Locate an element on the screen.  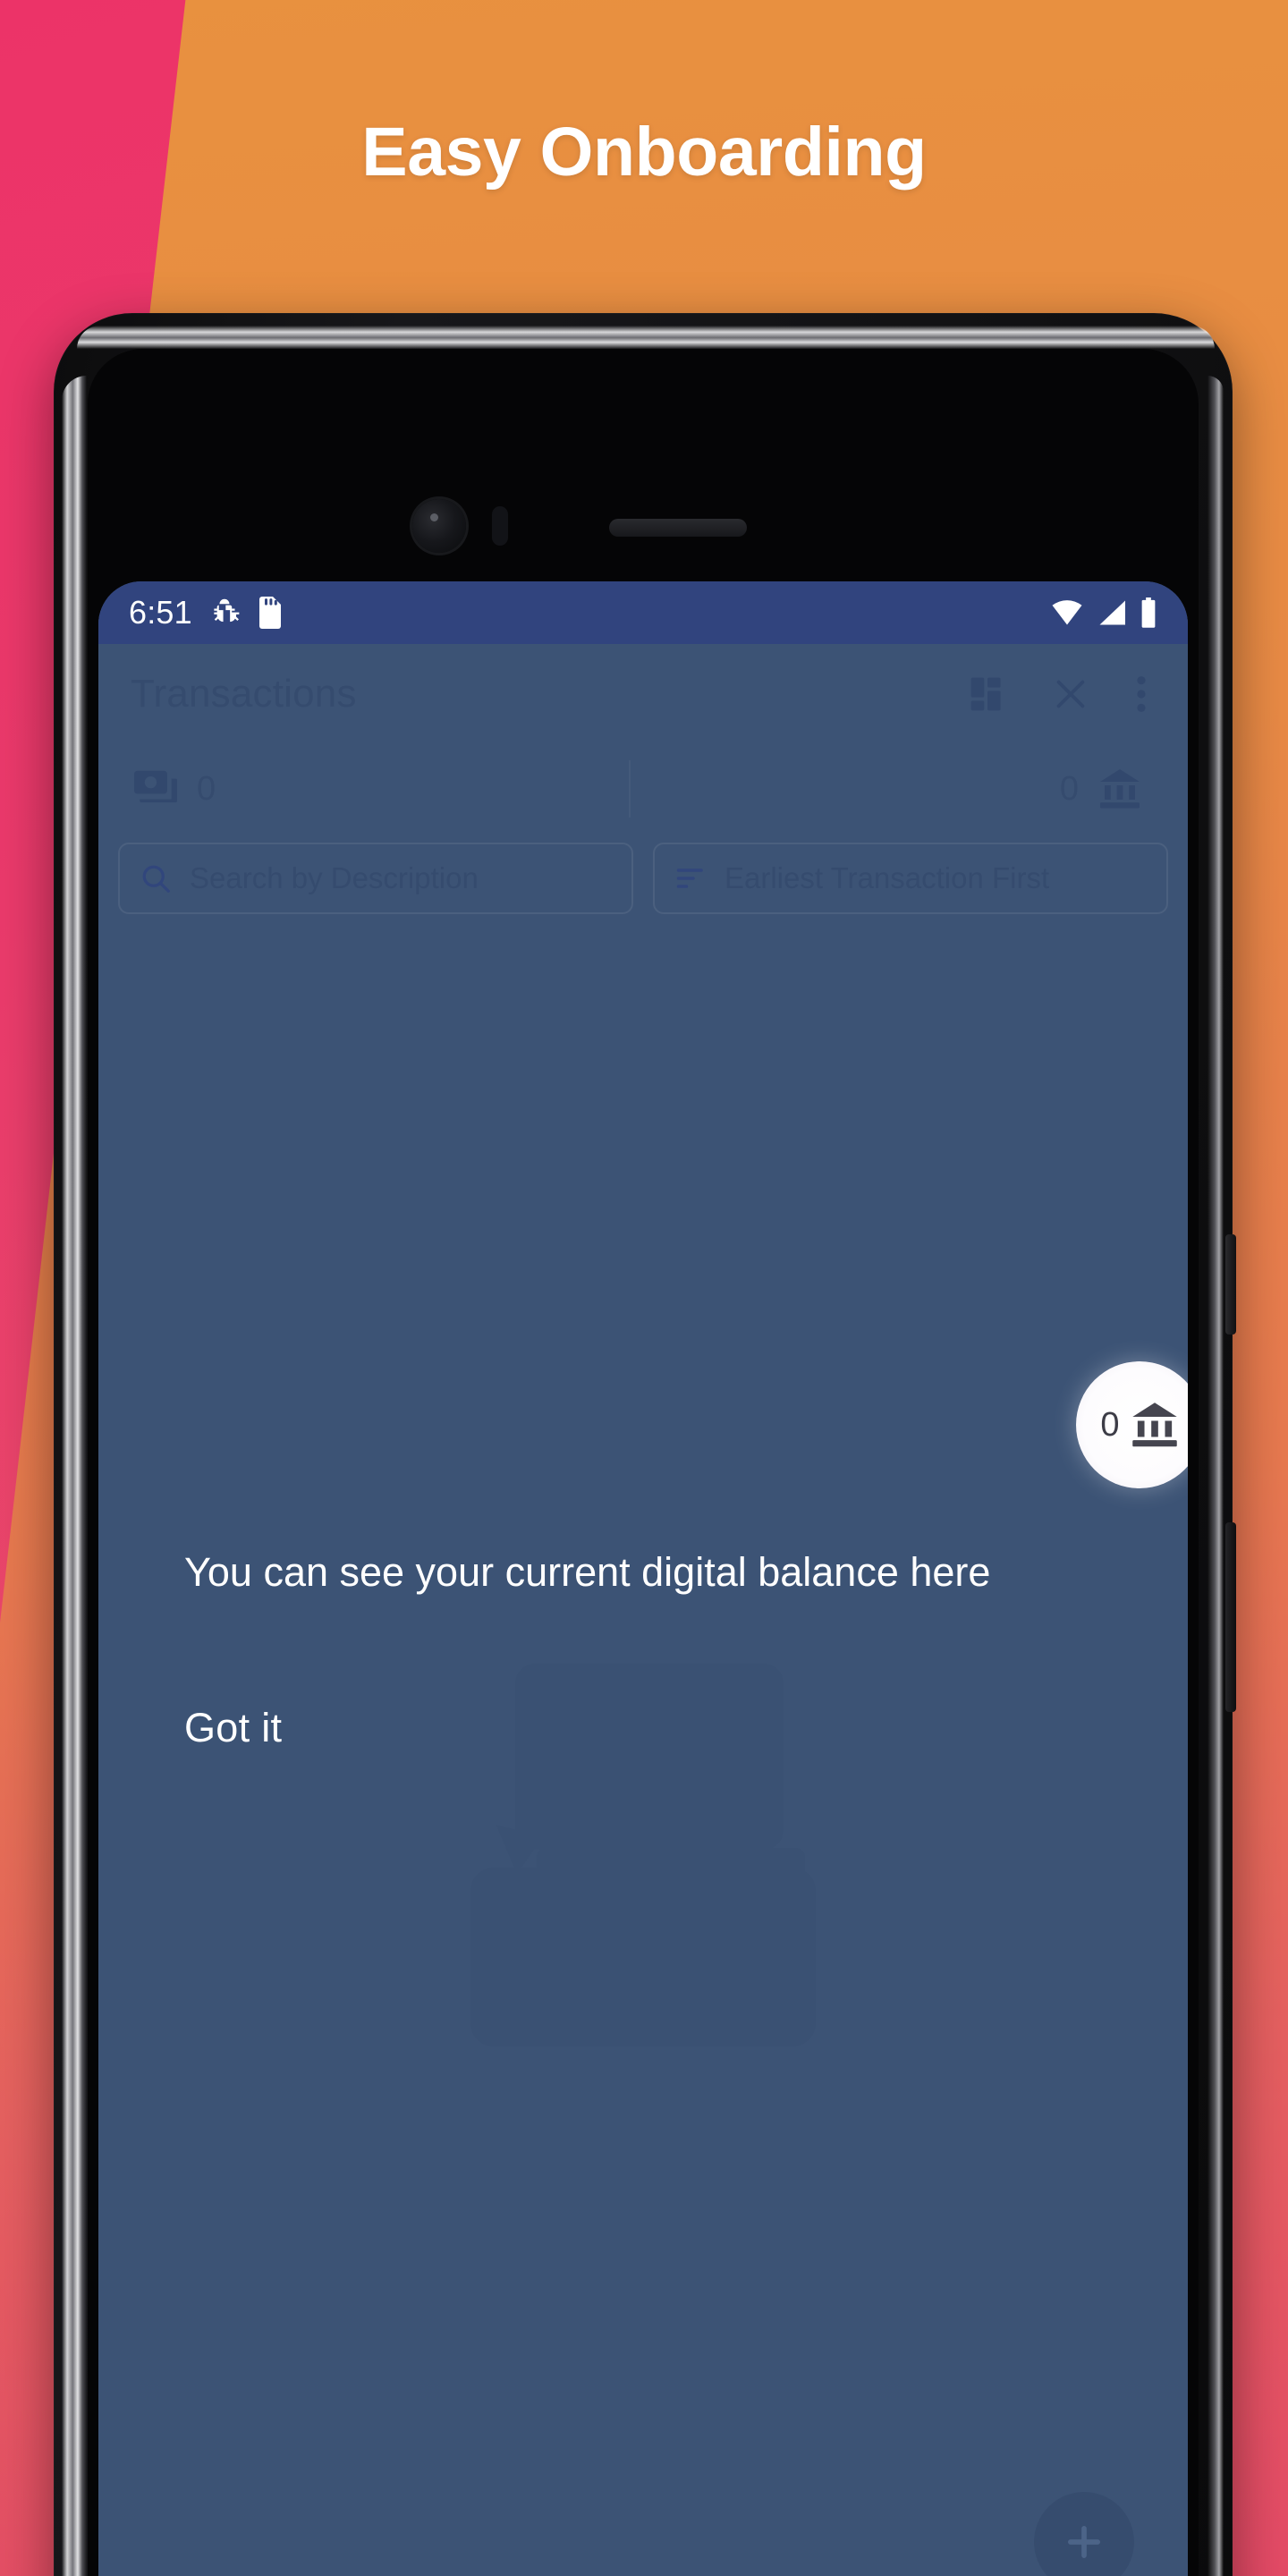
wallet-shape is located at coordinates (643, 1957).